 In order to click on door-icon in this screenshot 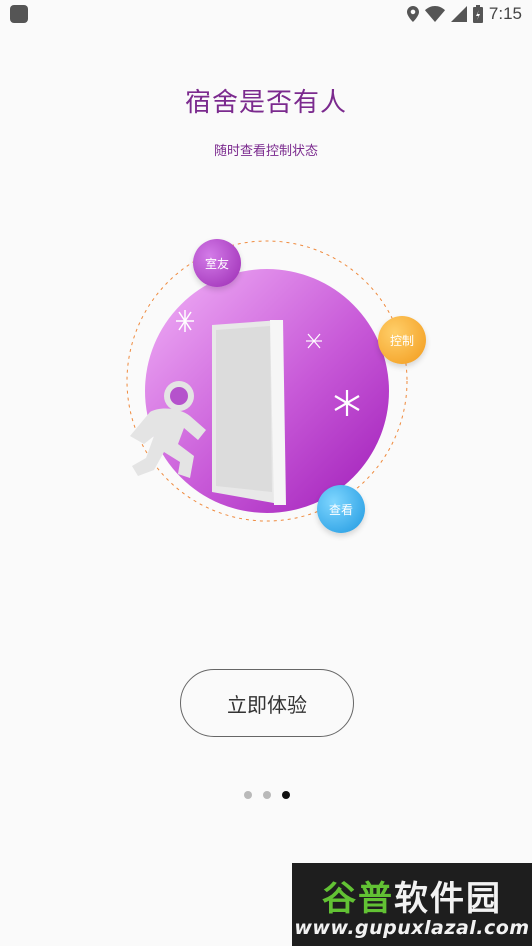, I will do `click(249, 412)`.